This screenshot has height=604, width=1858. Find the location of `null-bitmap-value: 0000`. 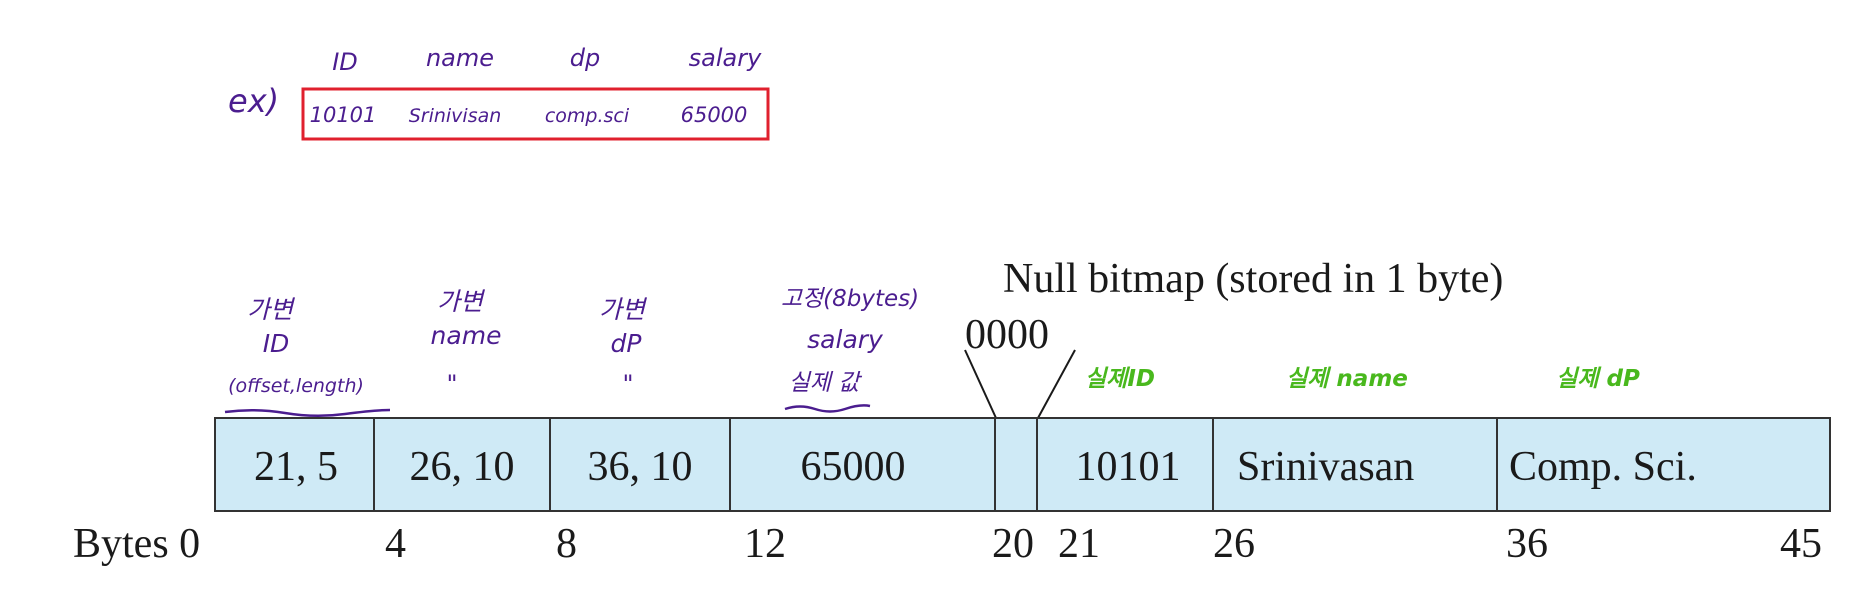

null-bitmap-value: 0000 is located at coordinates (1007, 335).